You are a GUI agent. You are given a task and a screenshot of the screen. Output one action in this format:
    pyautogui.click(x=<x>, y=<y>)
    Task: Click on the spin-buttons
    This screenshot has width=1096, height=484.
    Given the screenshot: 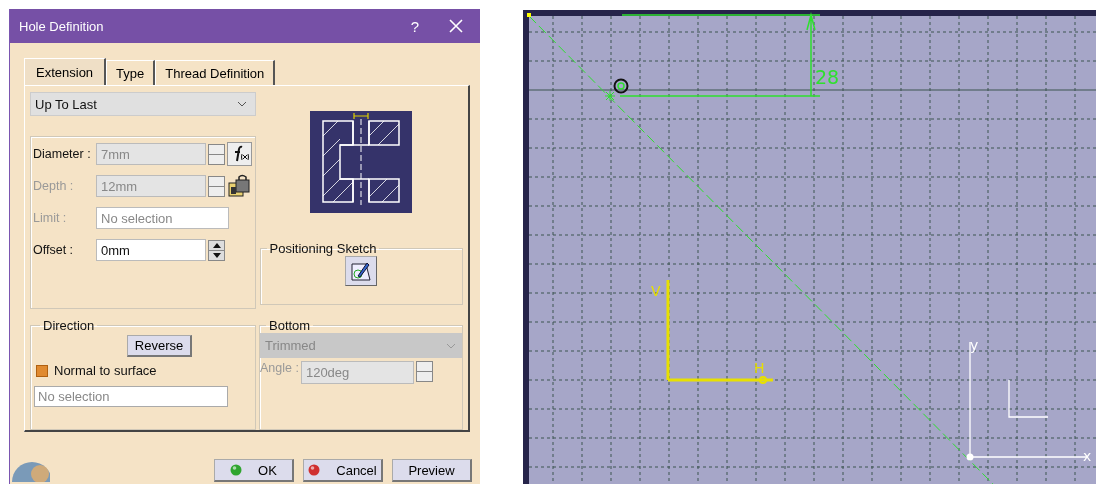 What is the action you would take?
    pyautogui.click(x=216, y=250)
    